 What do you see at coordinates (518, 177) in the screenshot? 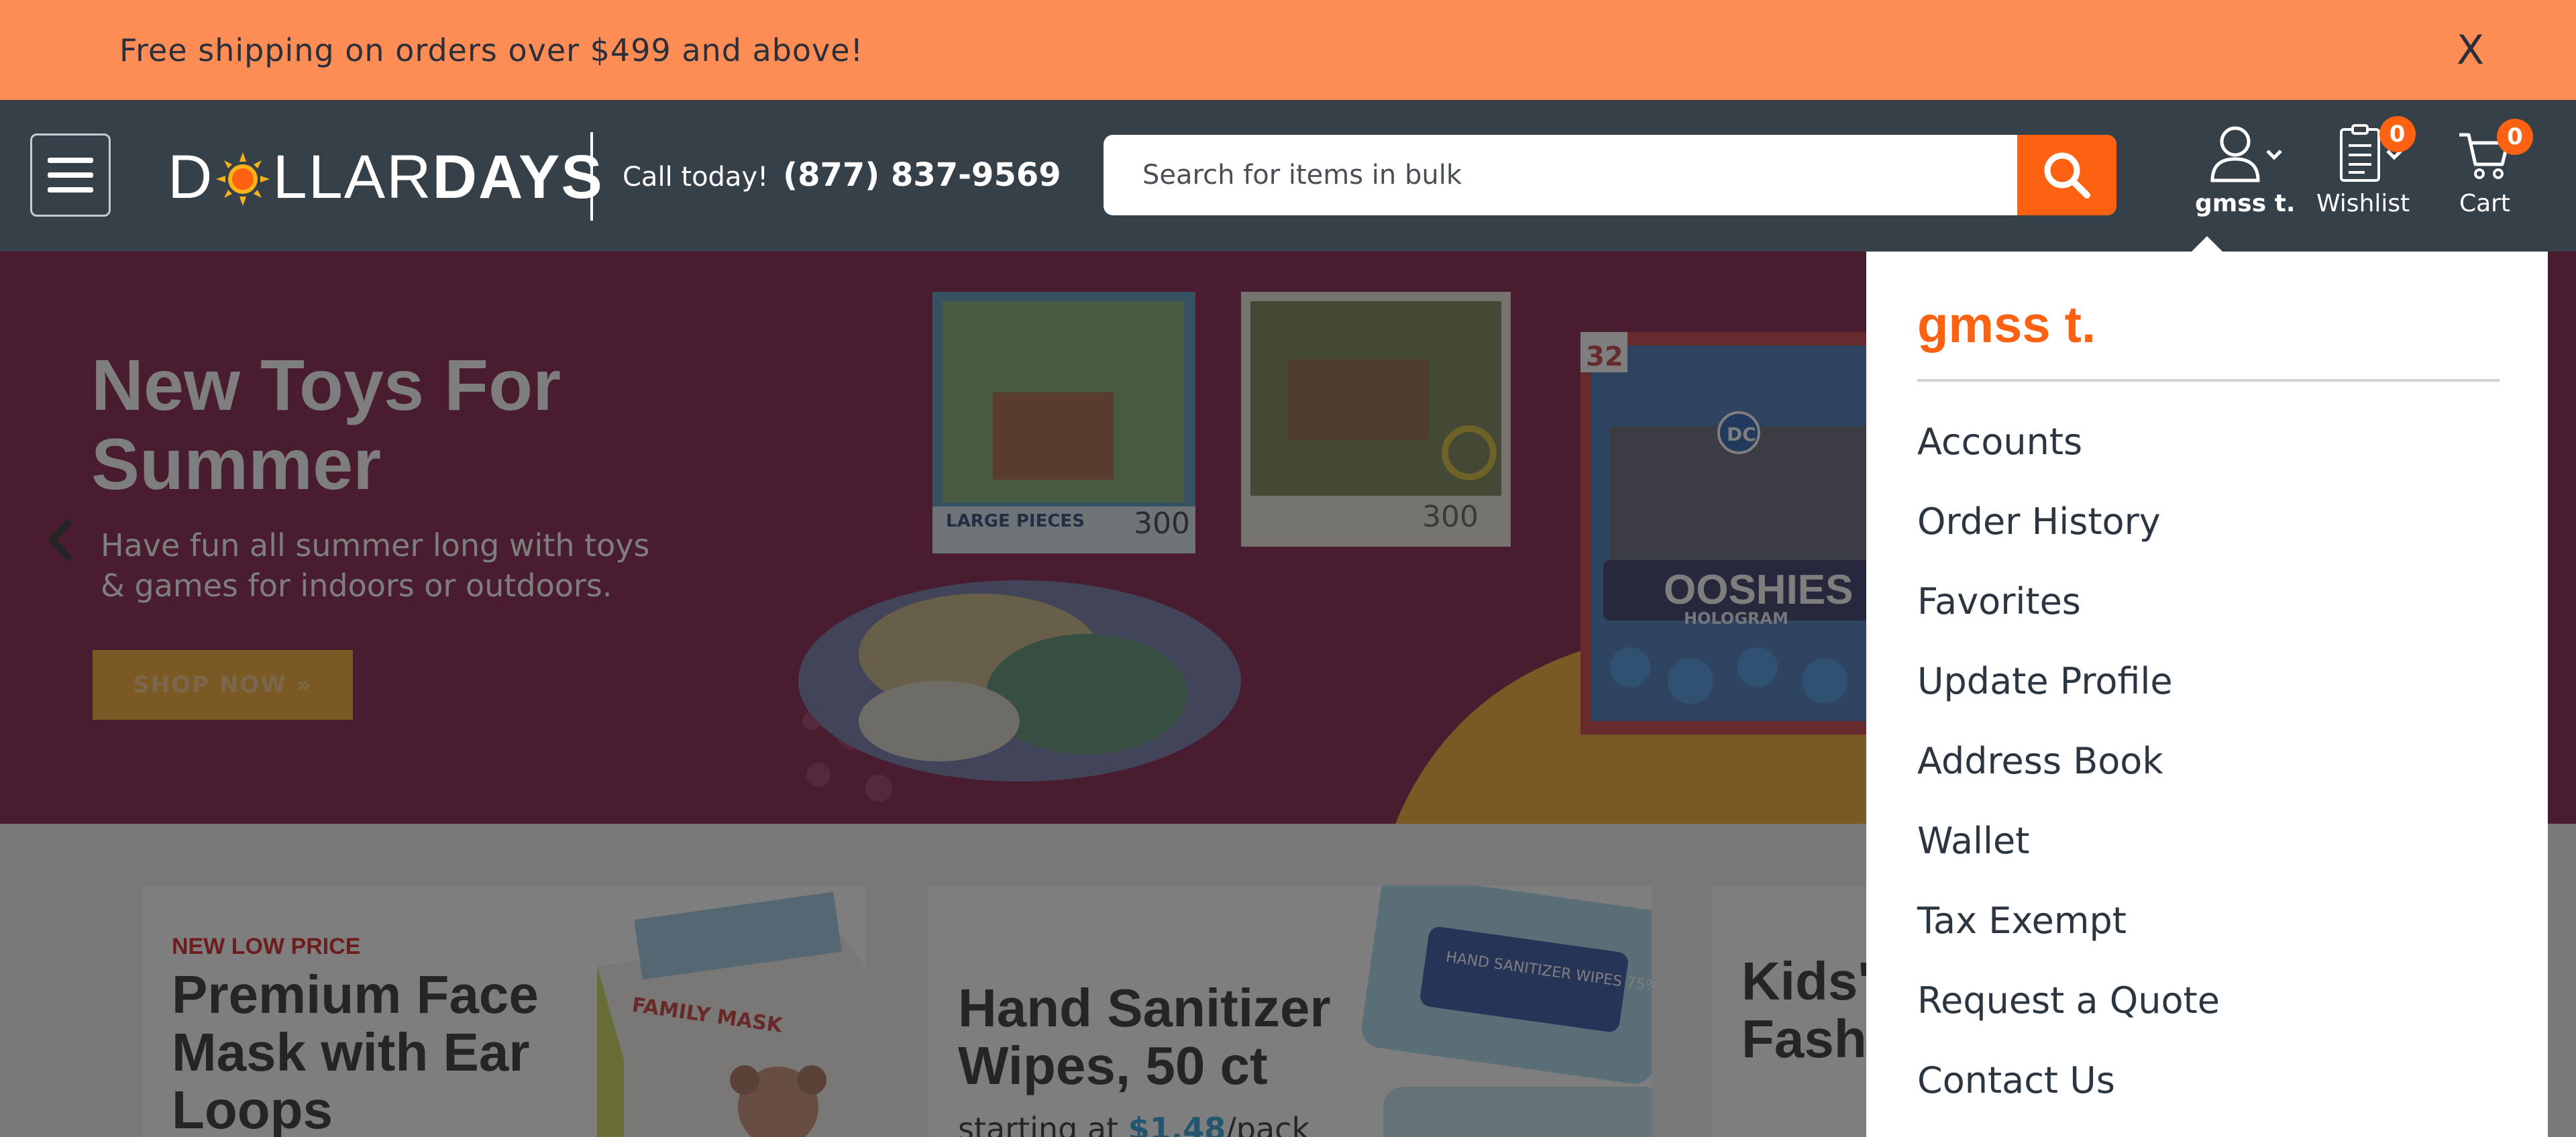
I see `logo-text-bold: DAYS` at bounding box center [518, 177].